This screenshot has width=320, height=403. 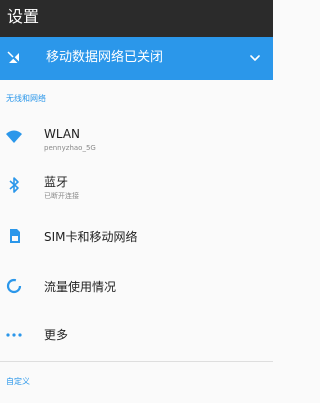 What do you see at coordinates (14, 58) in the screenshot?
I see `mobile-data-off-icon` at bounding box center [14, 58].